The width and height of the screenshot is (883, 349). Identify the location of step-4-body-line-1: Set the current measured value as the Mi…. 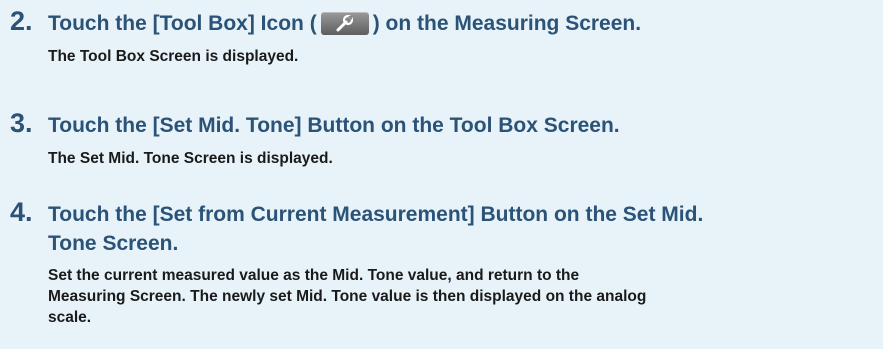
(314, 275).